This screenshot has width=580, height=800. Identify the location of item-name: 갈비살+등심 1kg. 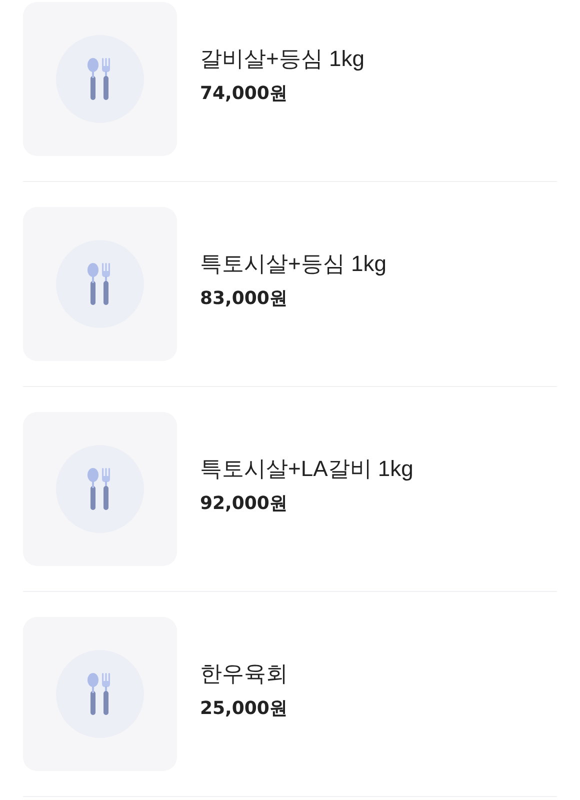
(282, 59).